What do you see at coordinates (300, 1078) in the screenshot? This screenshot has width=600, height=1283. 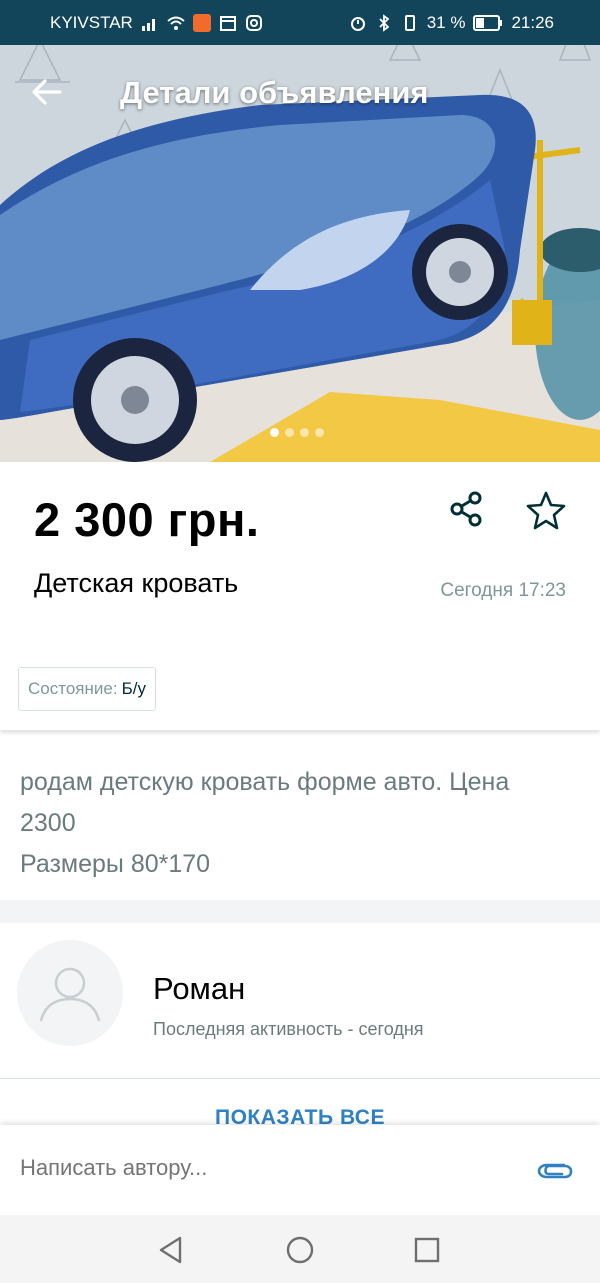 I see `divider` at bounding box center [300, 1078].